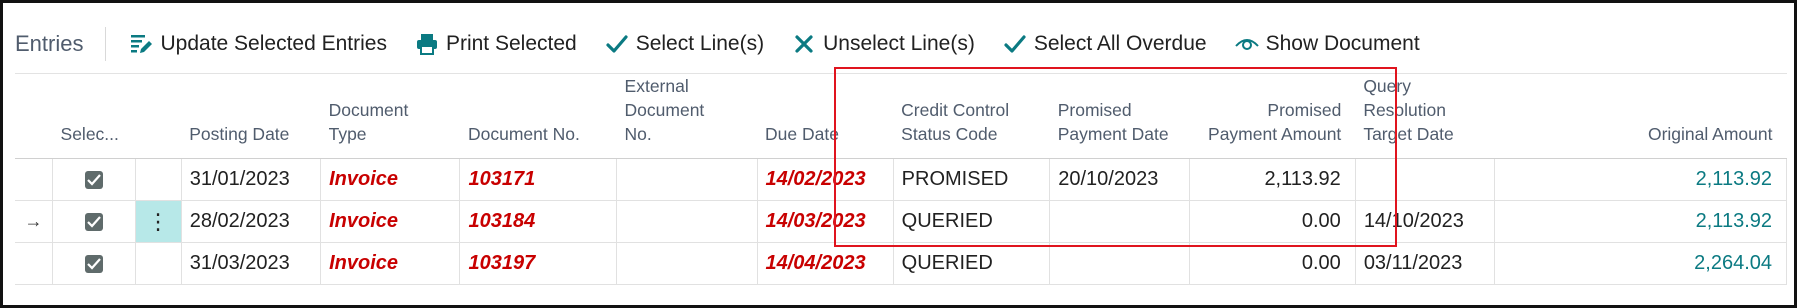 The height and width of the screenshot is (308, 1797). Describe the element at coordinates (1119, 116) in the screenshot. I see `col-header-promised-payment-date: Promised Payment Date` at that location.